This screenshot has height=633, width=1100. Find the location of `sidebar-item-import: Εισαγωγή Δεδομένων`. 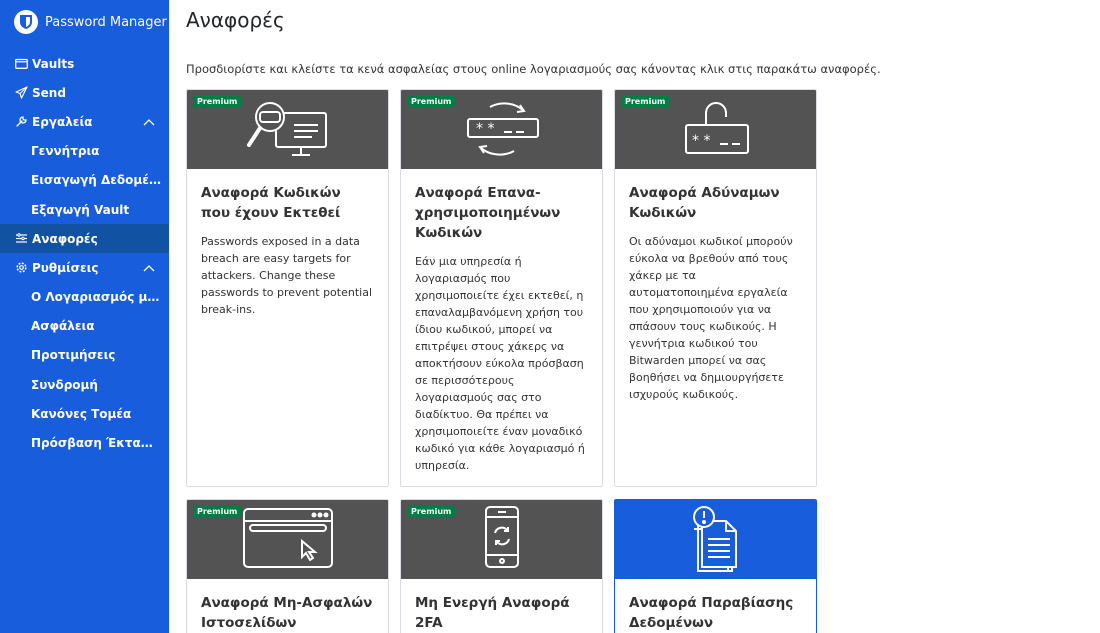

sidebar-item-import: Εισαγωγή Δεδομένων is located at coordinates (84, 180).